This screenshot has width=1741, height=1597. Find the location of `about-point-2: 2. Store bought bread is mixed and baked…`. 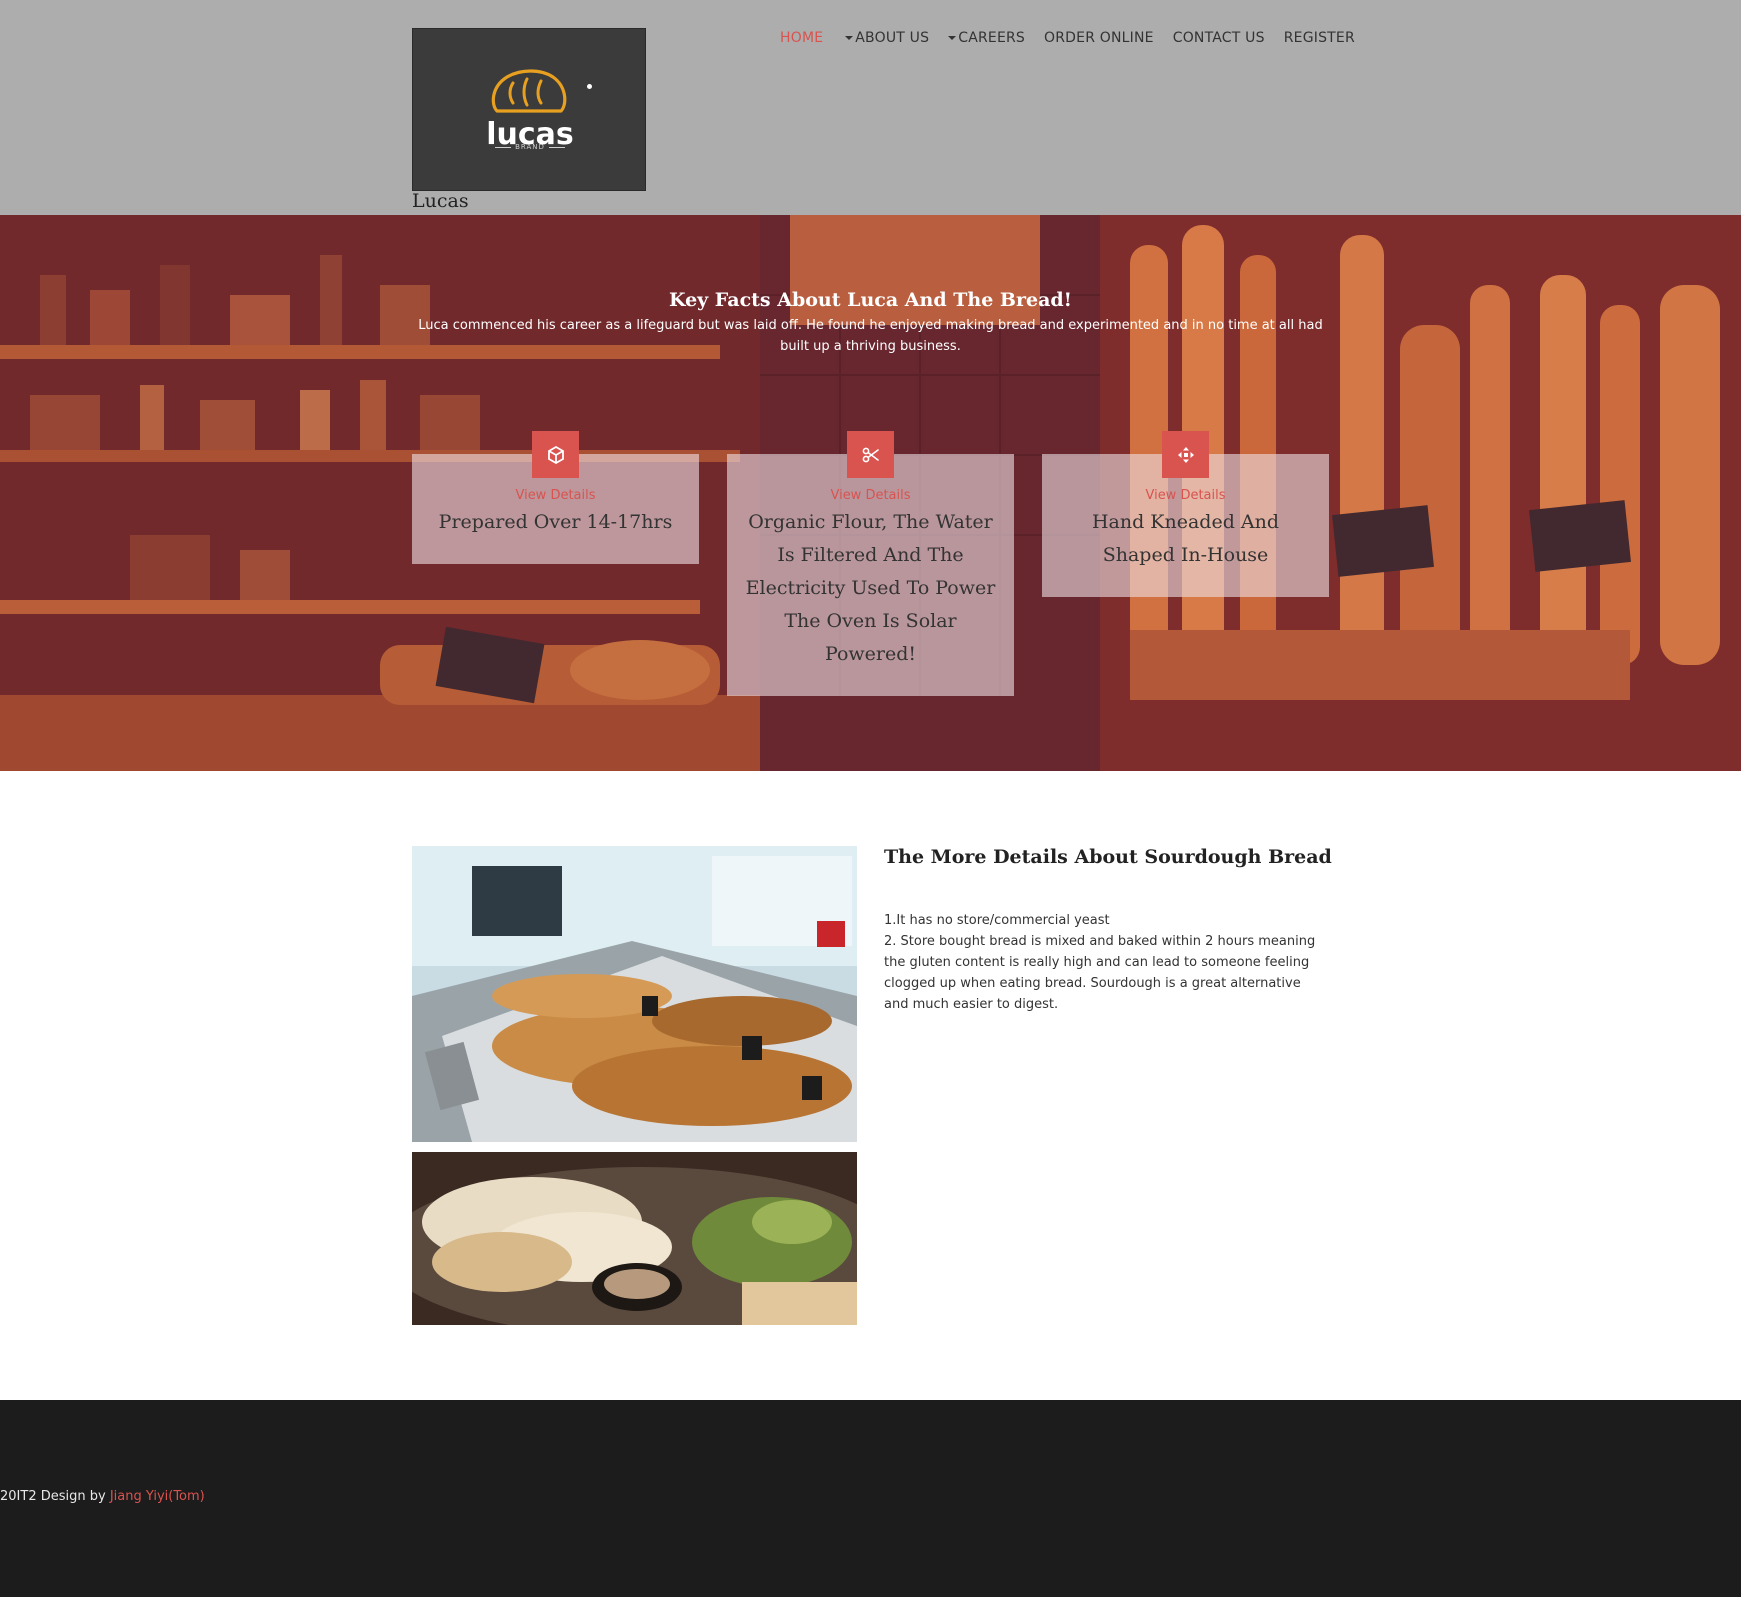

about-point-2: 2. Store bought bread is mixed and baked… is located at coordinates (1100, 973).